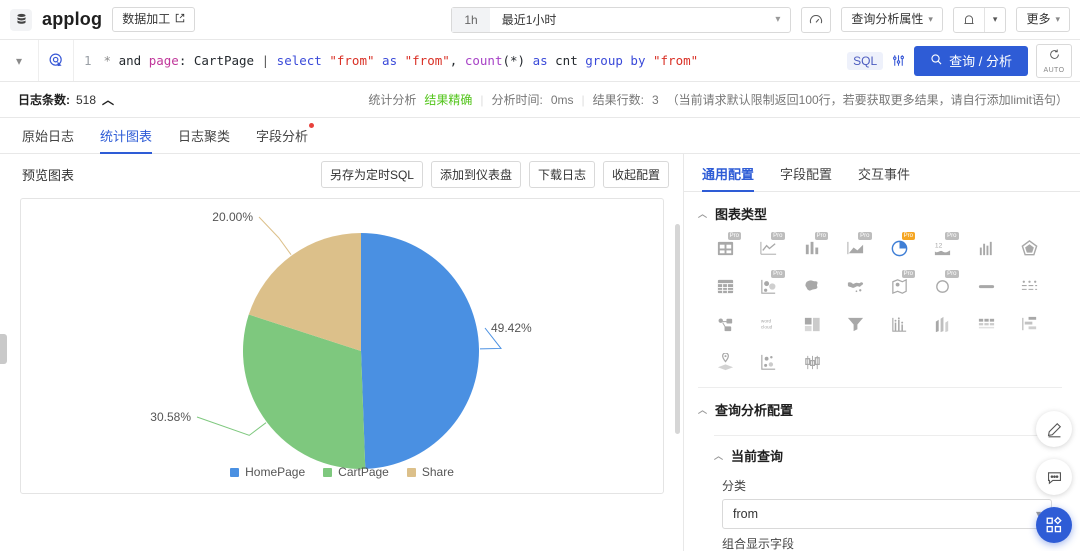 The image size is (1080, 551). Describe the element at coordinates (994, 19) in the screenshot. I see `chevron-down-icon: ▾` at that location.